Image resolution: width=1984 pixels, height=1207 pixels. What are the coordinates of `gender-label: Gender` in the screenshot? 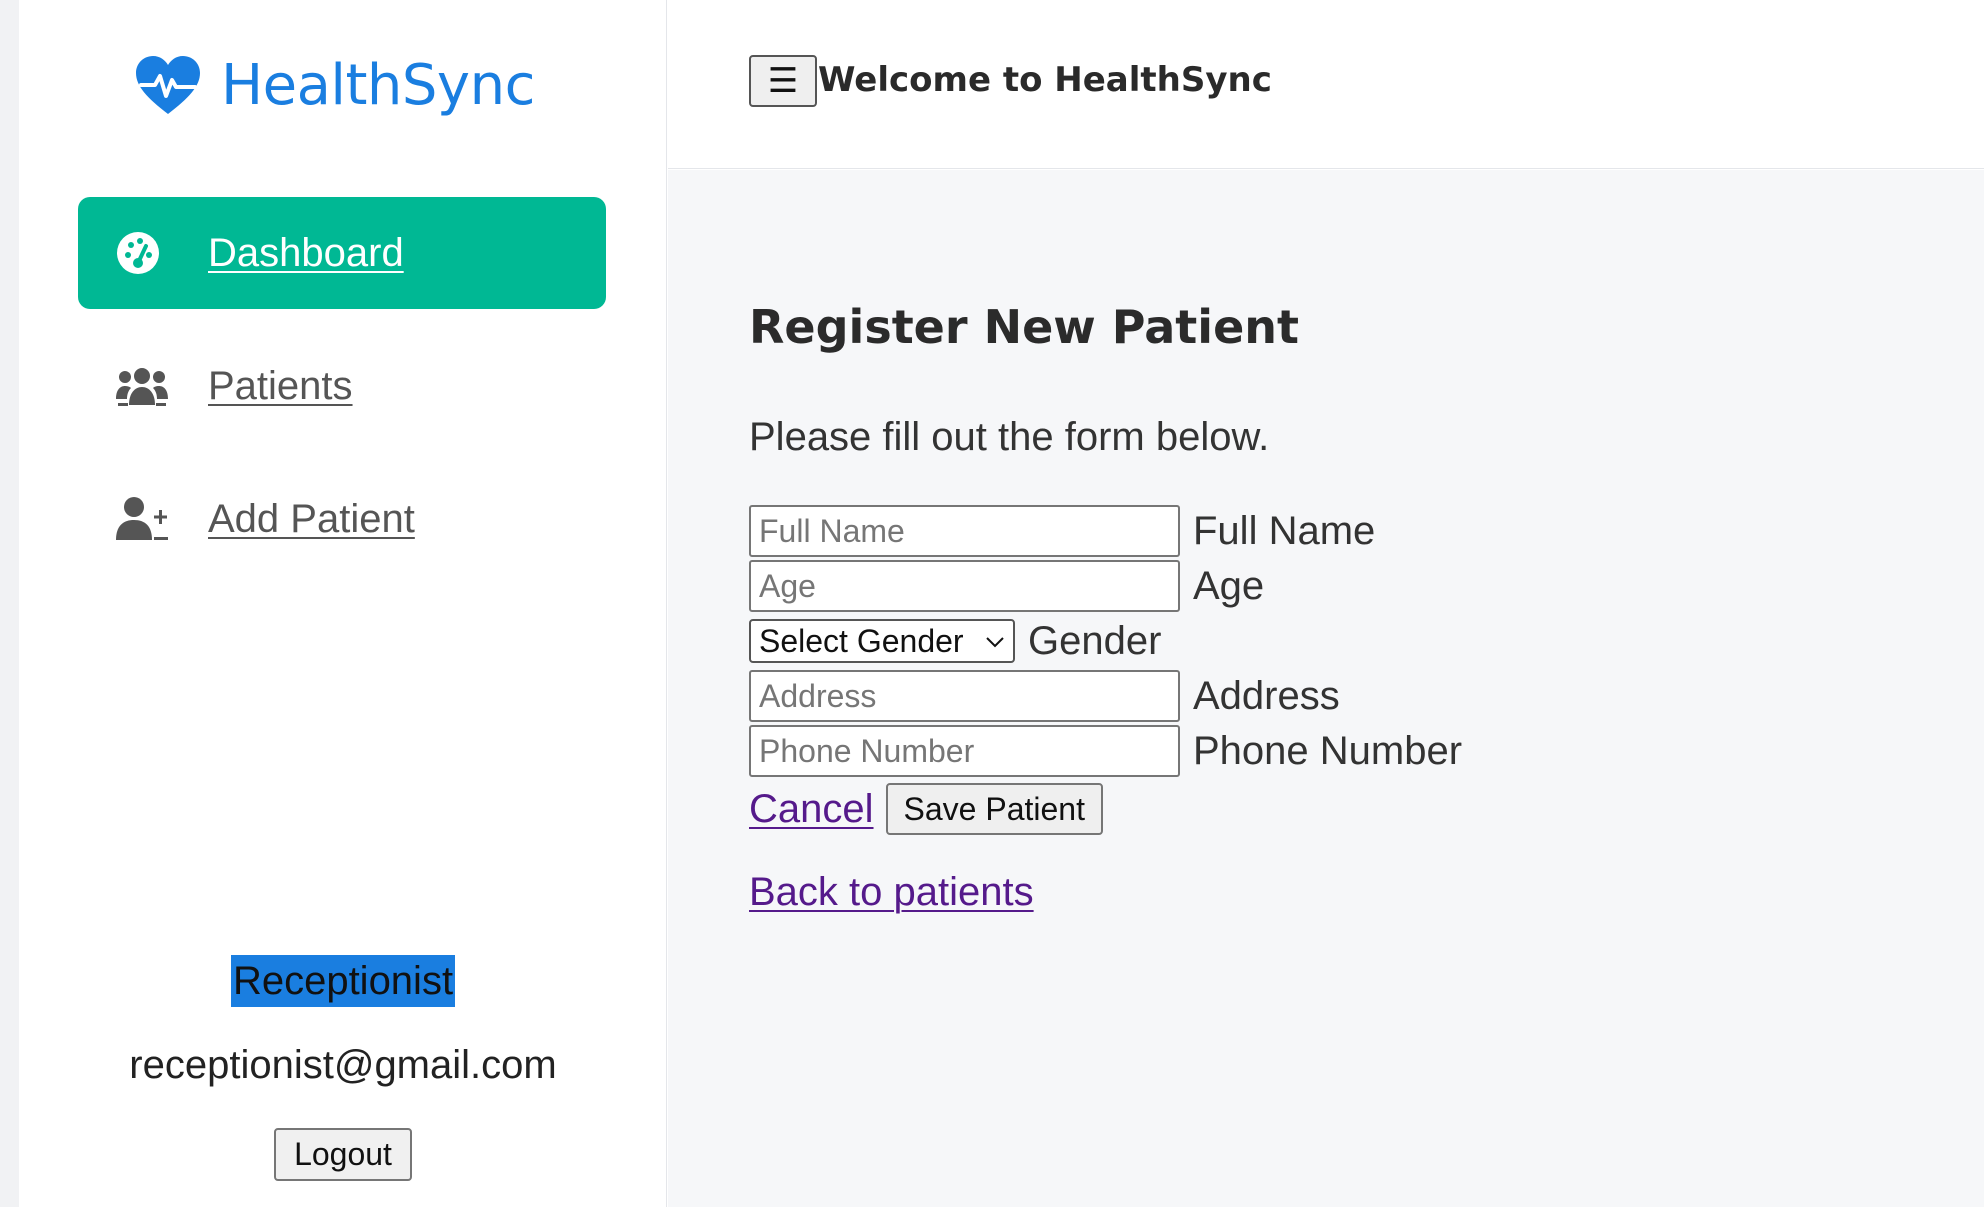 It's located at (1095, 640).